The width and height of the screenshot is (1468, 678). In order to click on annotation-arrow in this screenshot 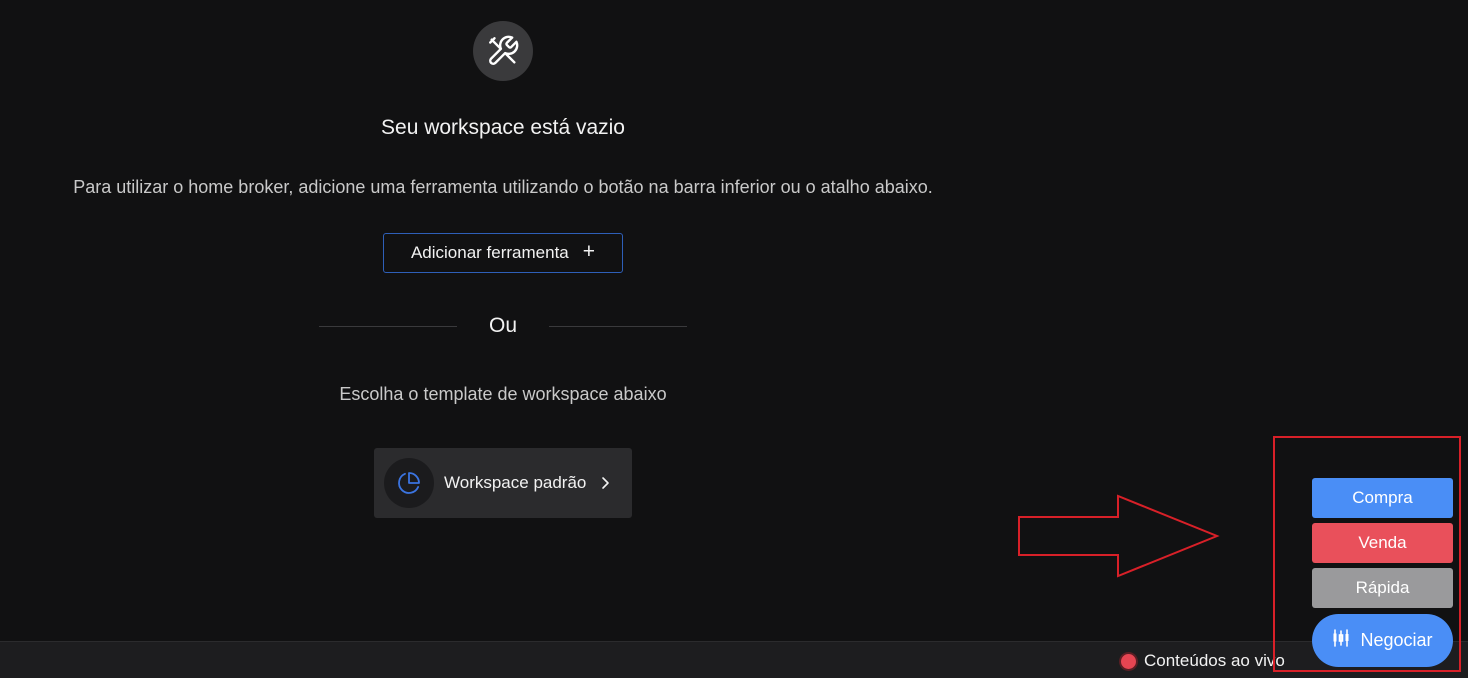, I will do `click(1119, 536)`.